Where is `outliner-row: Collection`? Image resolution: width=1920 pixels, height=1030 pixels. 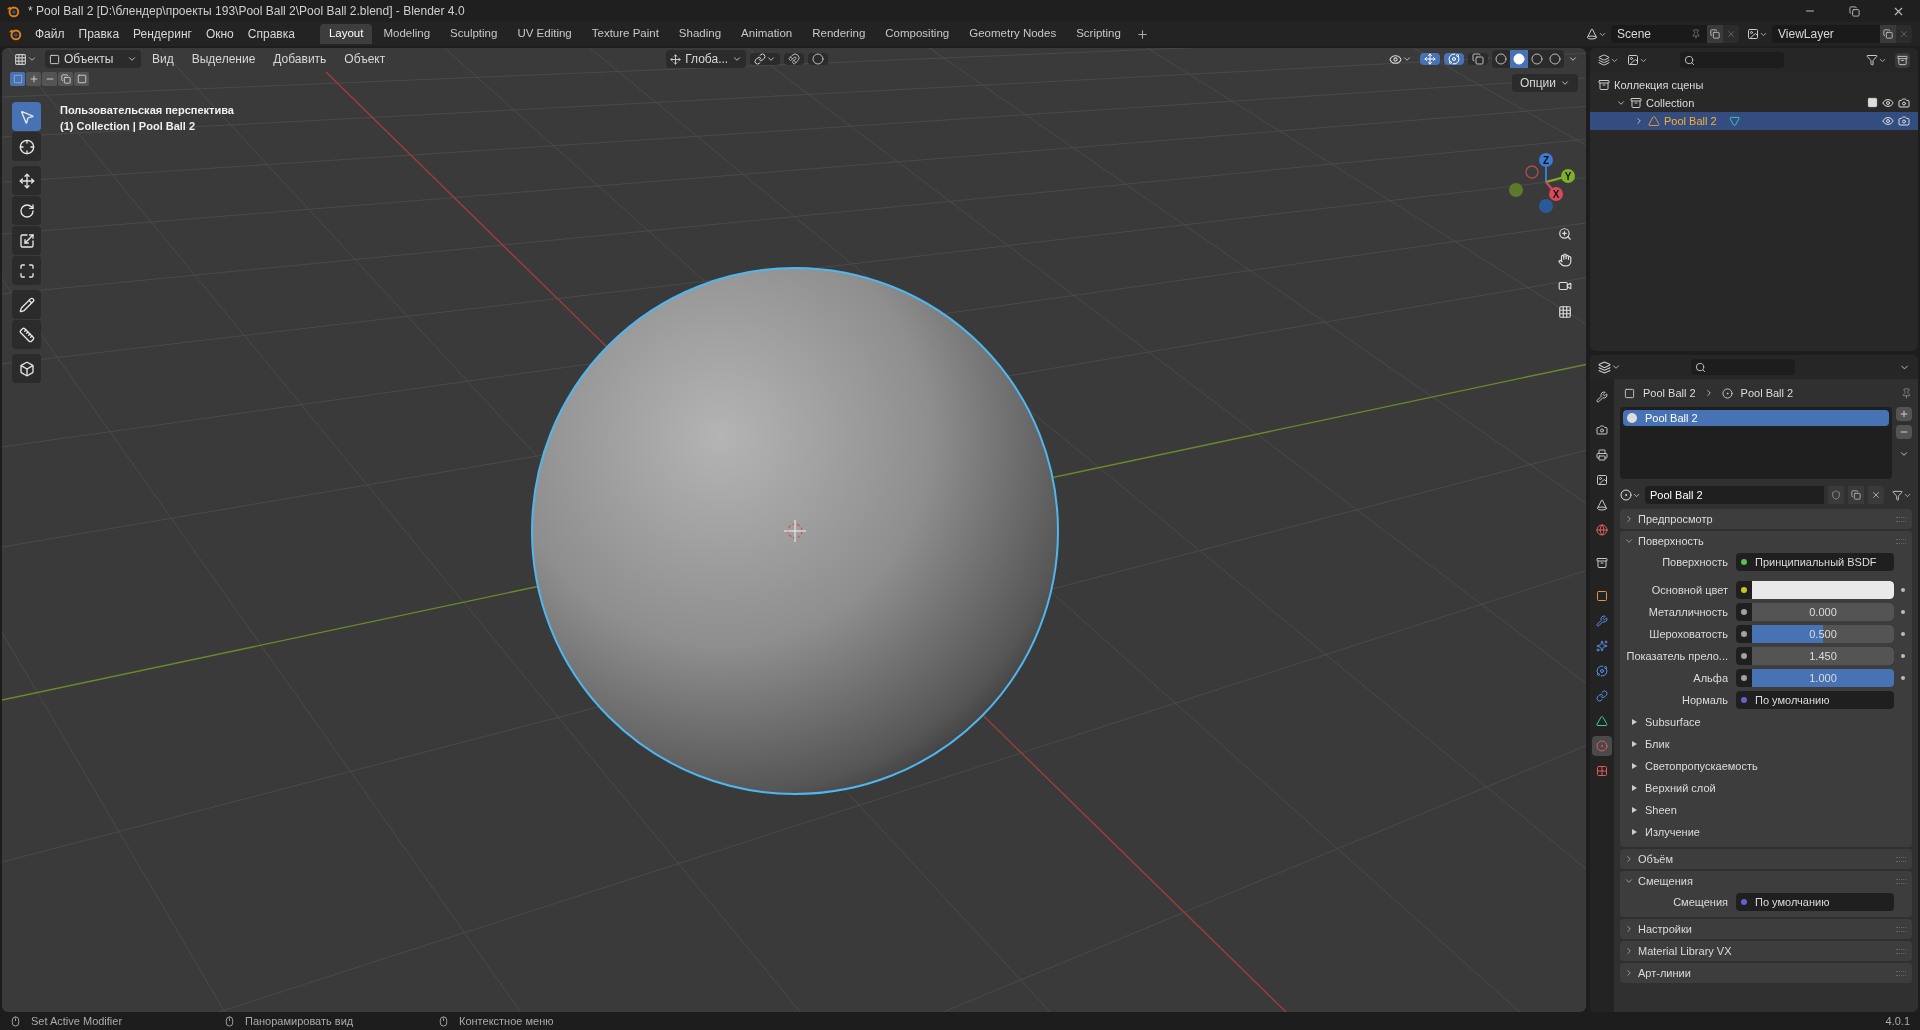 outliner-row: Collection is located at coordinates (1754, 103).